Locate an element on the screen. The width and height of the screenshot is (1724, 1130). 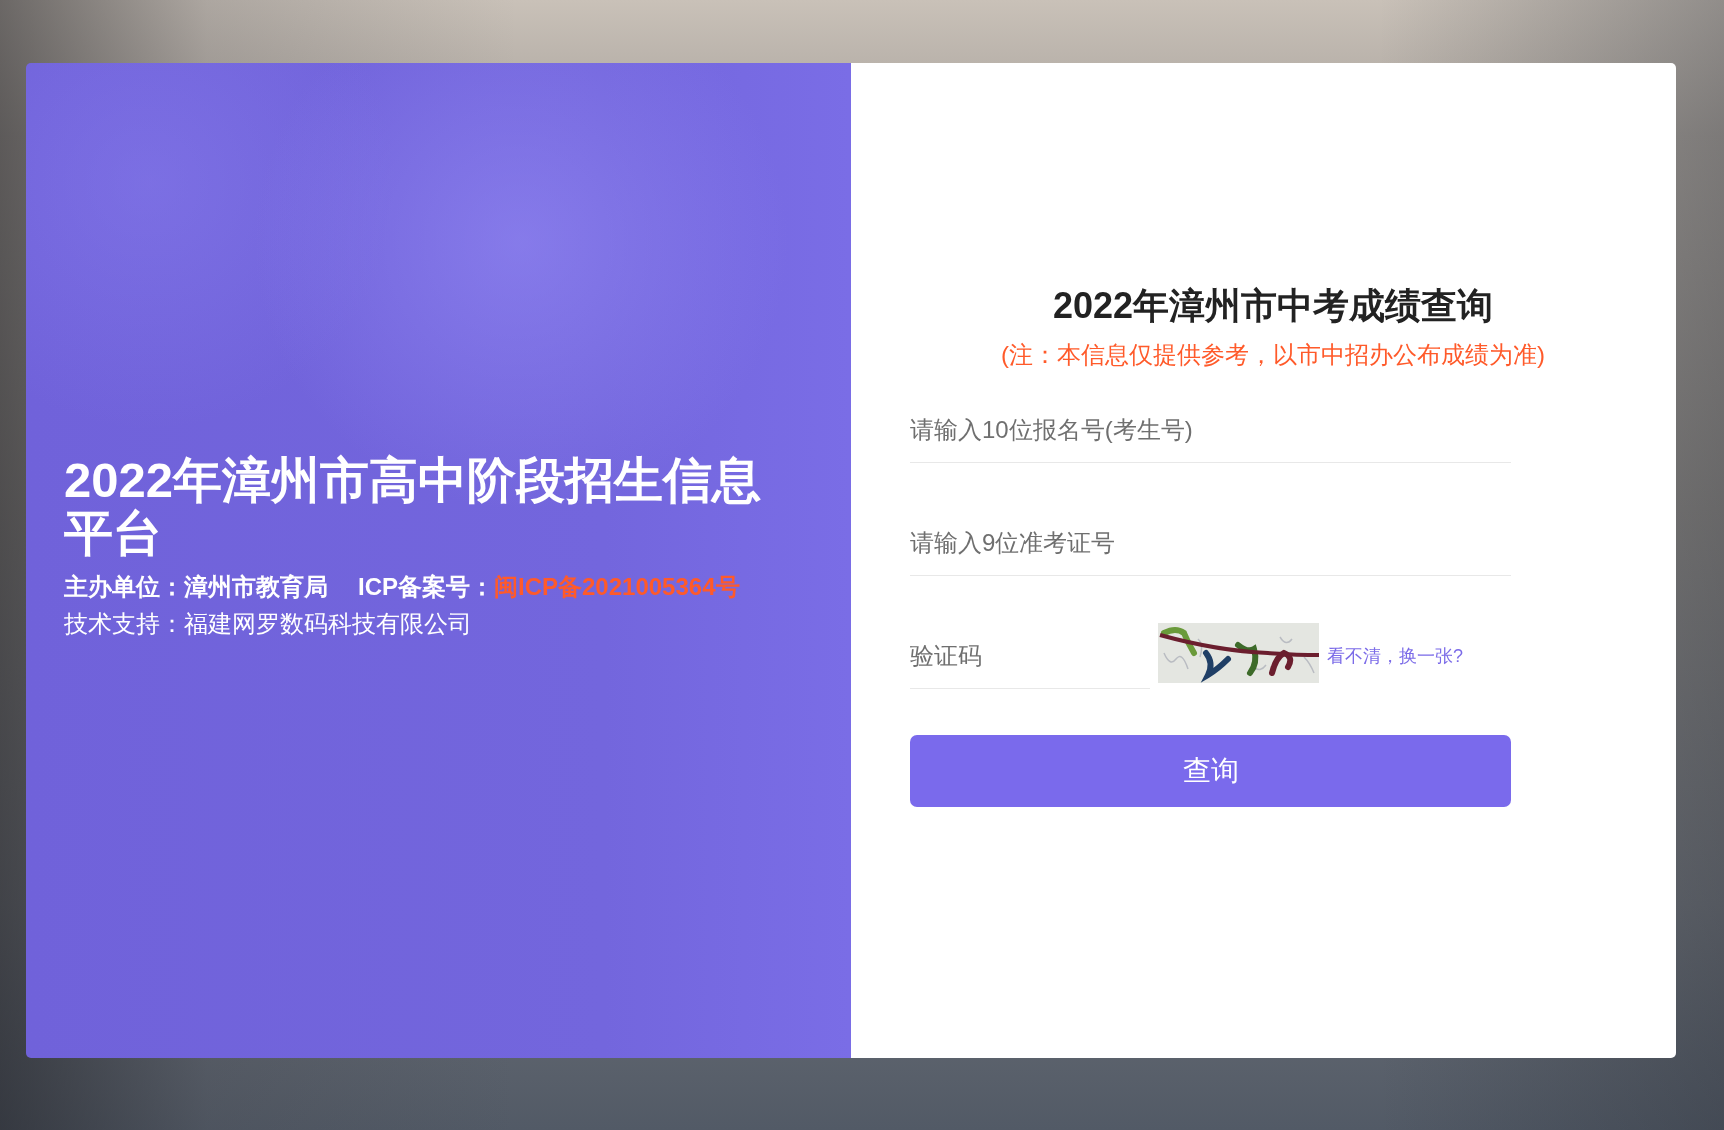
platform-title: 2022年漳州市高中阶段招生信息平台 is located at coordinates (413, 507).